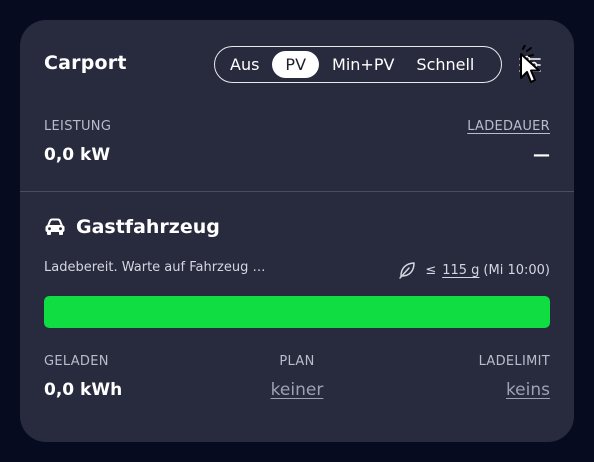 Image resolution: width=594 pixels, height=462 pixels. I want to click on charge-progress-bar, so click(297, 312).